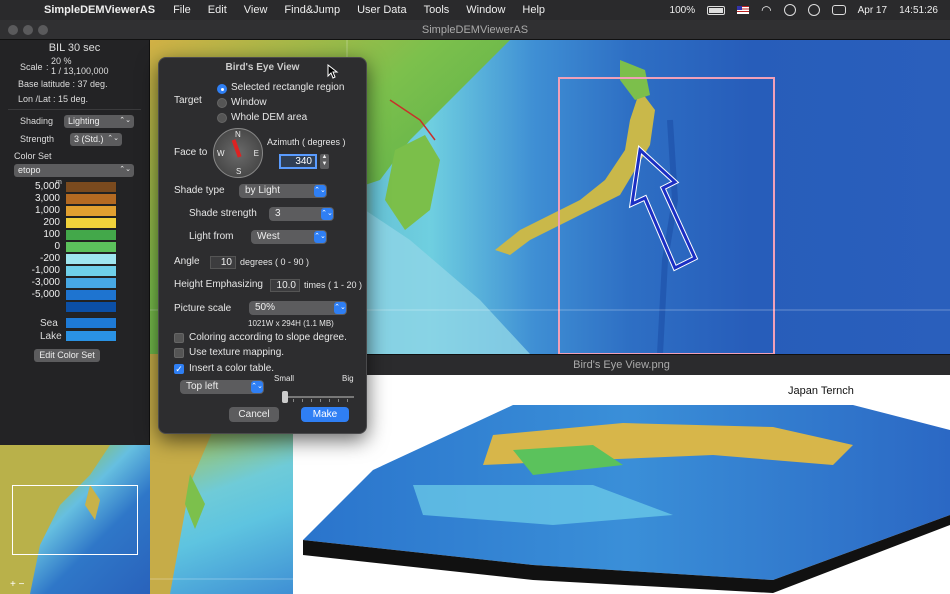  What do you see at coordinates (80, 71) in the screenshot?
I see `scale-ratio: 1 / 13,100,000` at bounding box center [80, 71].